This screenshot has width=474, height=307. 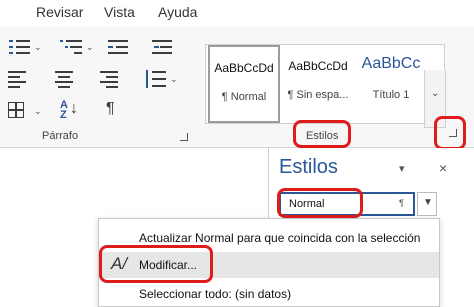 I want to click on menu-ayuda: Ayuda, so click(x=177, y=12).